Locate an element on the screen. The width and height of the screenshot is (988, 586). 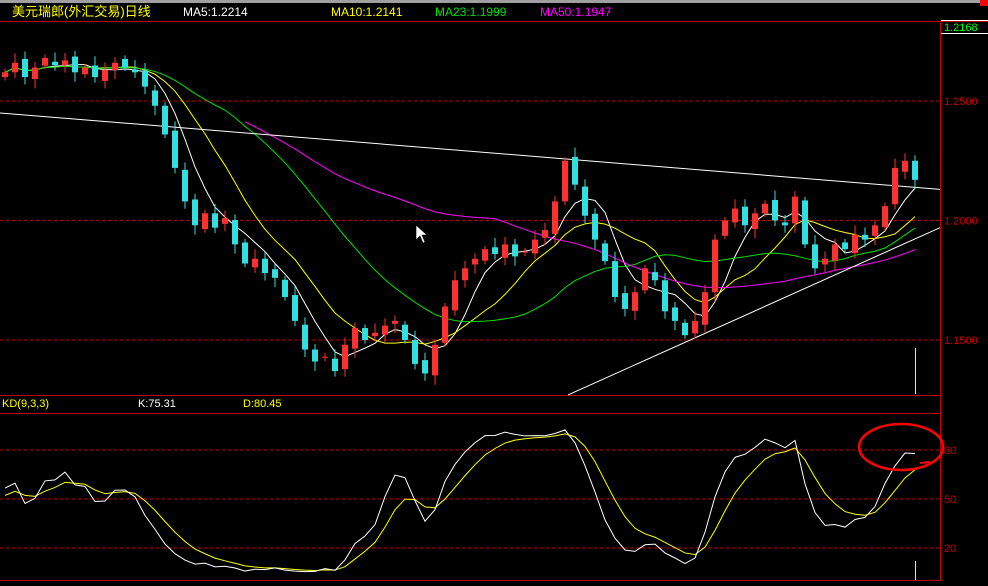
kd-tick-label: 50 is located at coordinates (950, 500).